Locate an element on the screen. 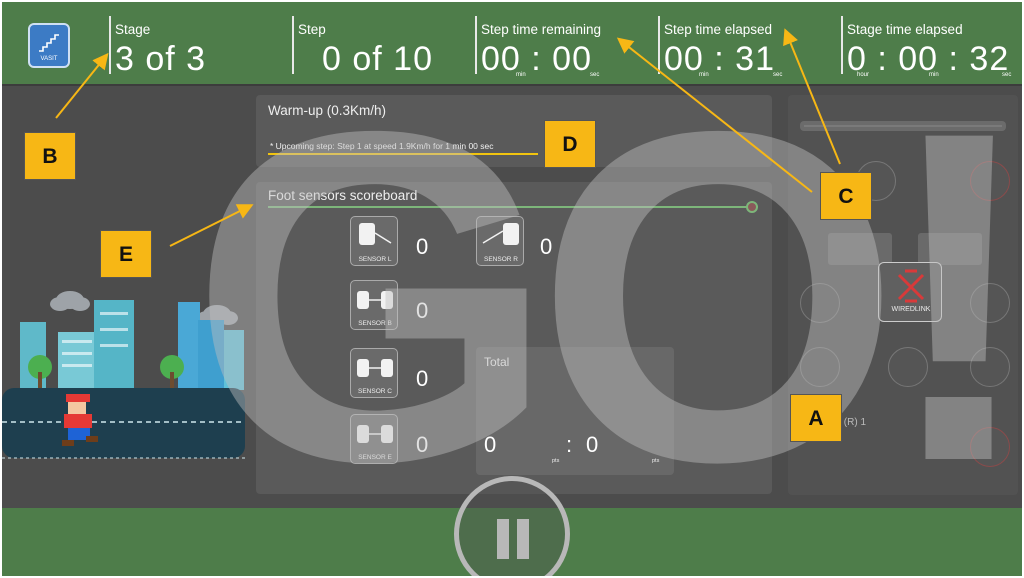 The height and width of the screenshot is (578, 1024). callout-d: D is located at coordinates (570, 144).